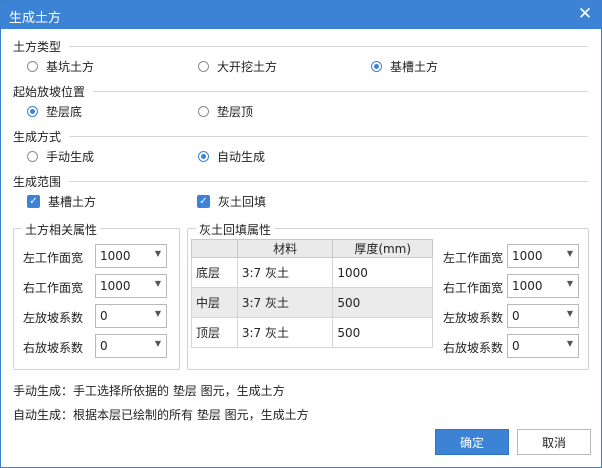  What do you see at coordinates (37, 182) in the screenshot?
I see `generation-scope-label: 生成范围` at bounding box center [37, 182].